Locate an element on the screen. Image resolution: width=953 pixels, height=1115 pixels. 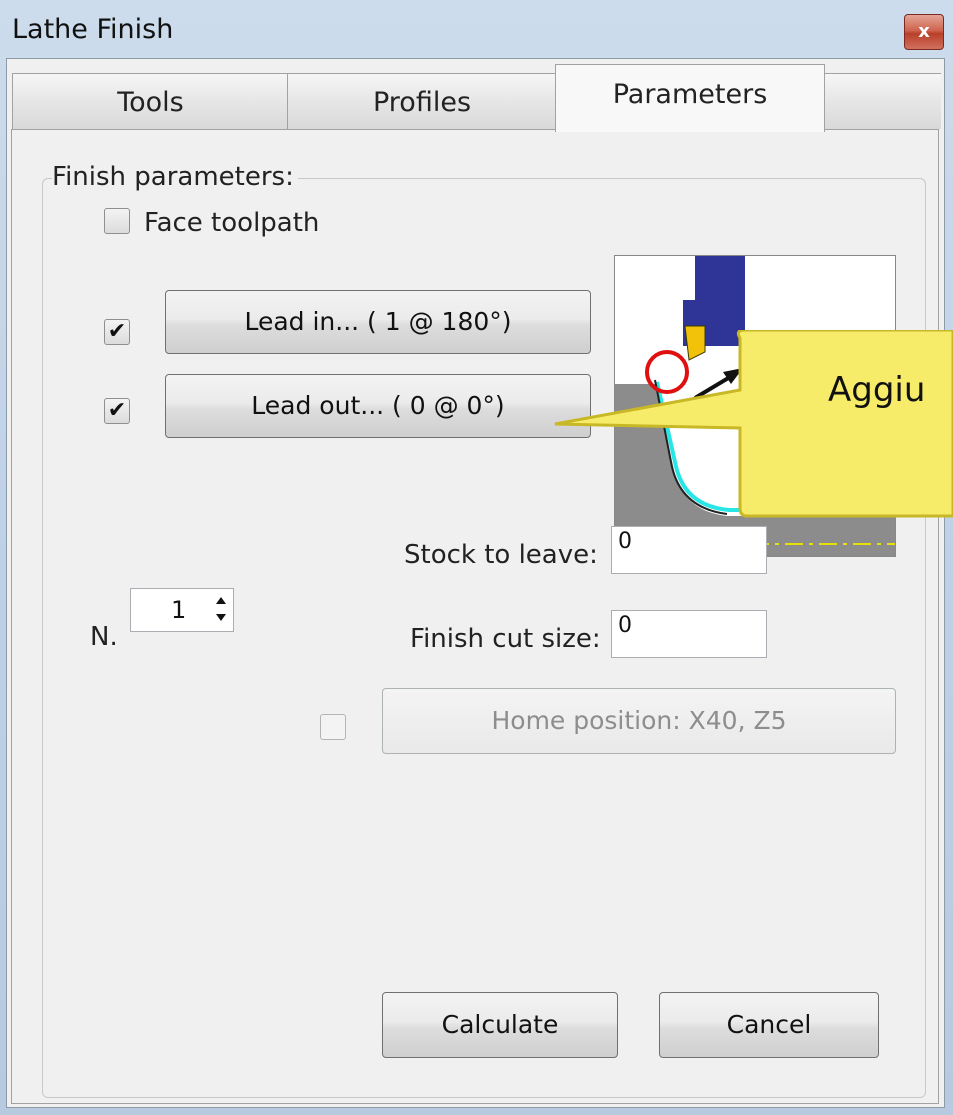
stock-to-leave-label: Stock to leave: is located at coordinates (501, 555).